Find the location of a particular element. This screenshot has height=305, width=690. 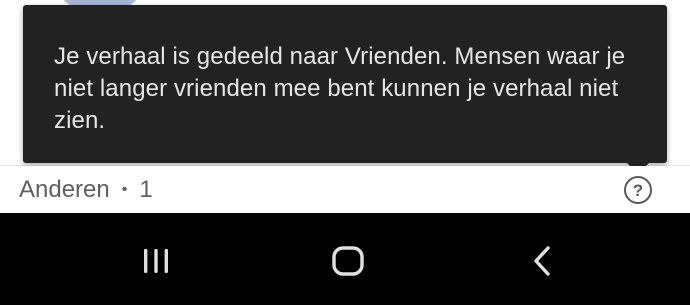

question-mark-glyph: ? is located at coordinates (638, 190).